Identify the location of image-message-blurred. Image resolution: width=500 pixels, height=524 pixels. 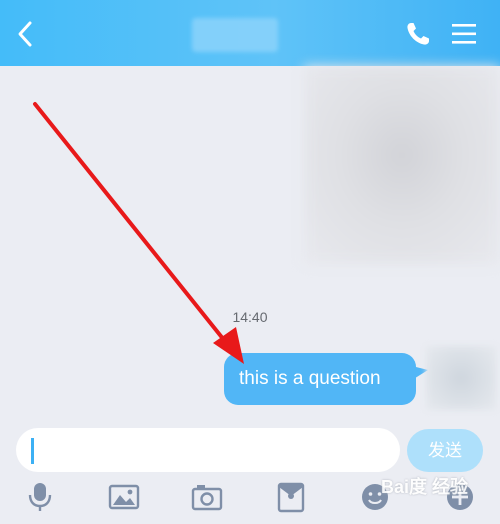
(402, 165).